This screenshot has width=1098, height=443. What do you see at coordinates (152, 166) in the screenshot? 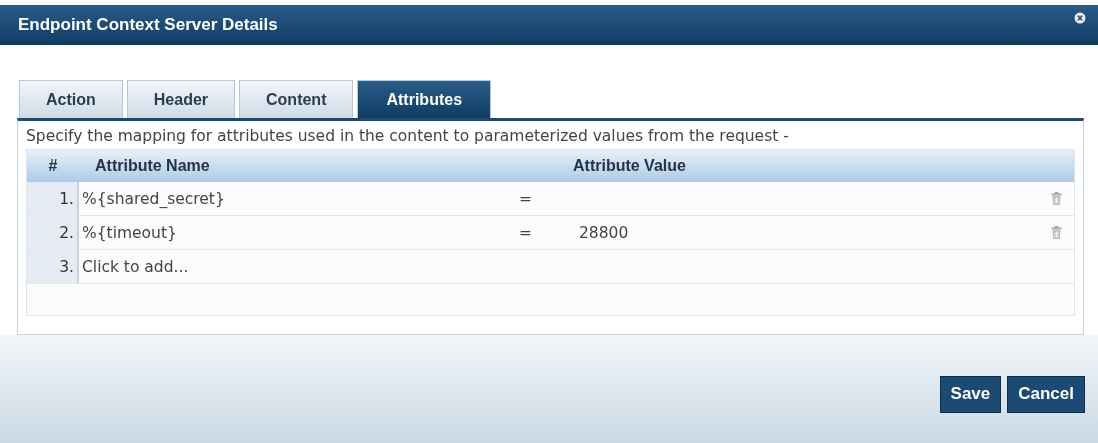
I see `column-header: Attribute Name` at bounding box center [152, 166].